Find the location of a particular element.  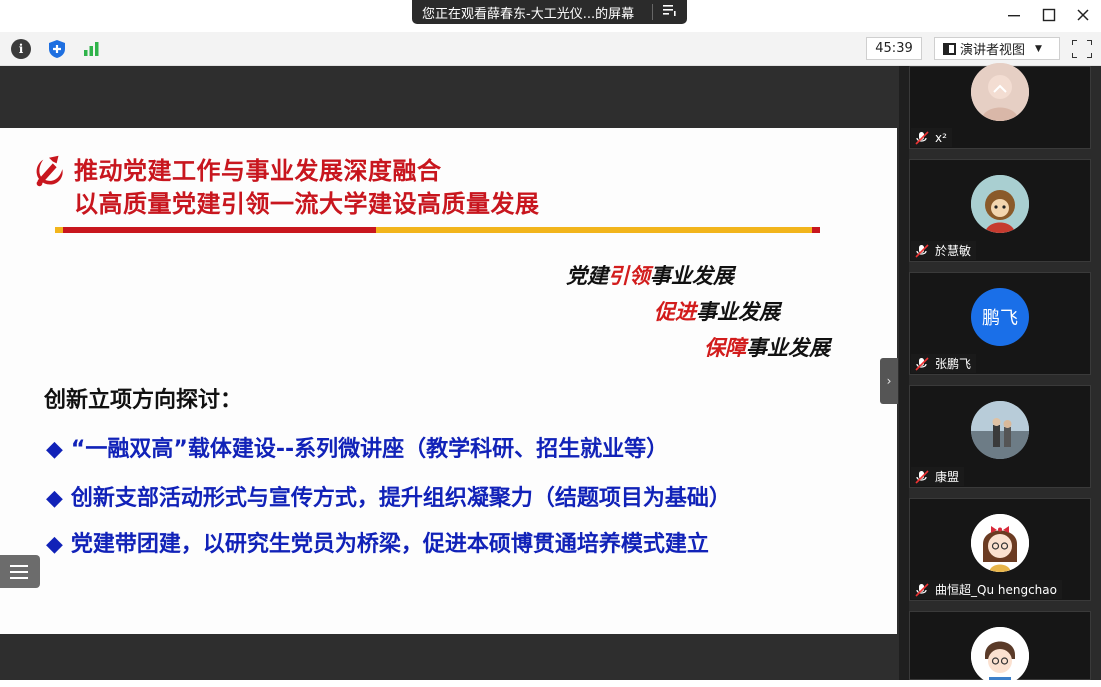

participant-name-tag: 张鹏飞 is located at coordinates (944, 363).